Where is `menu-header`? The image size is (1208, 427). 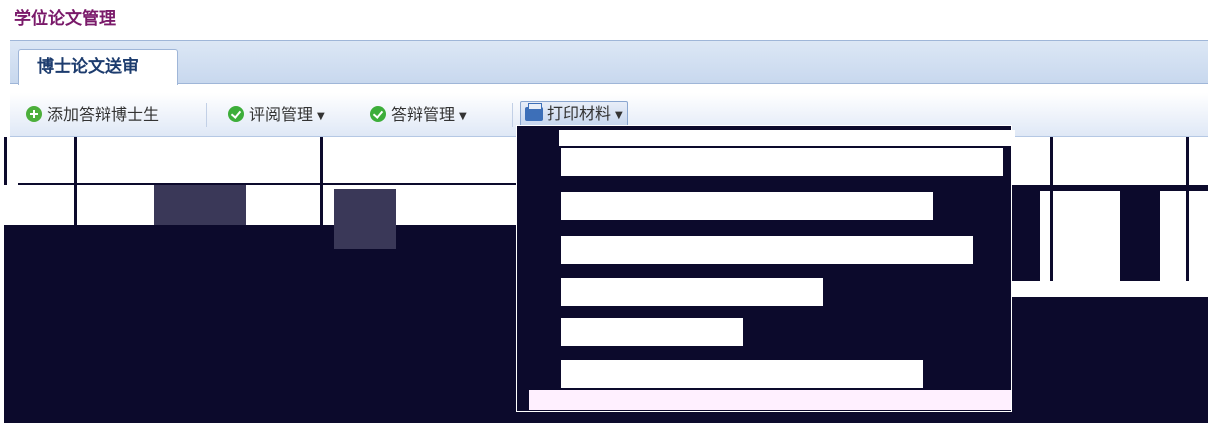 menu-header is located at coordinates (787, 138).